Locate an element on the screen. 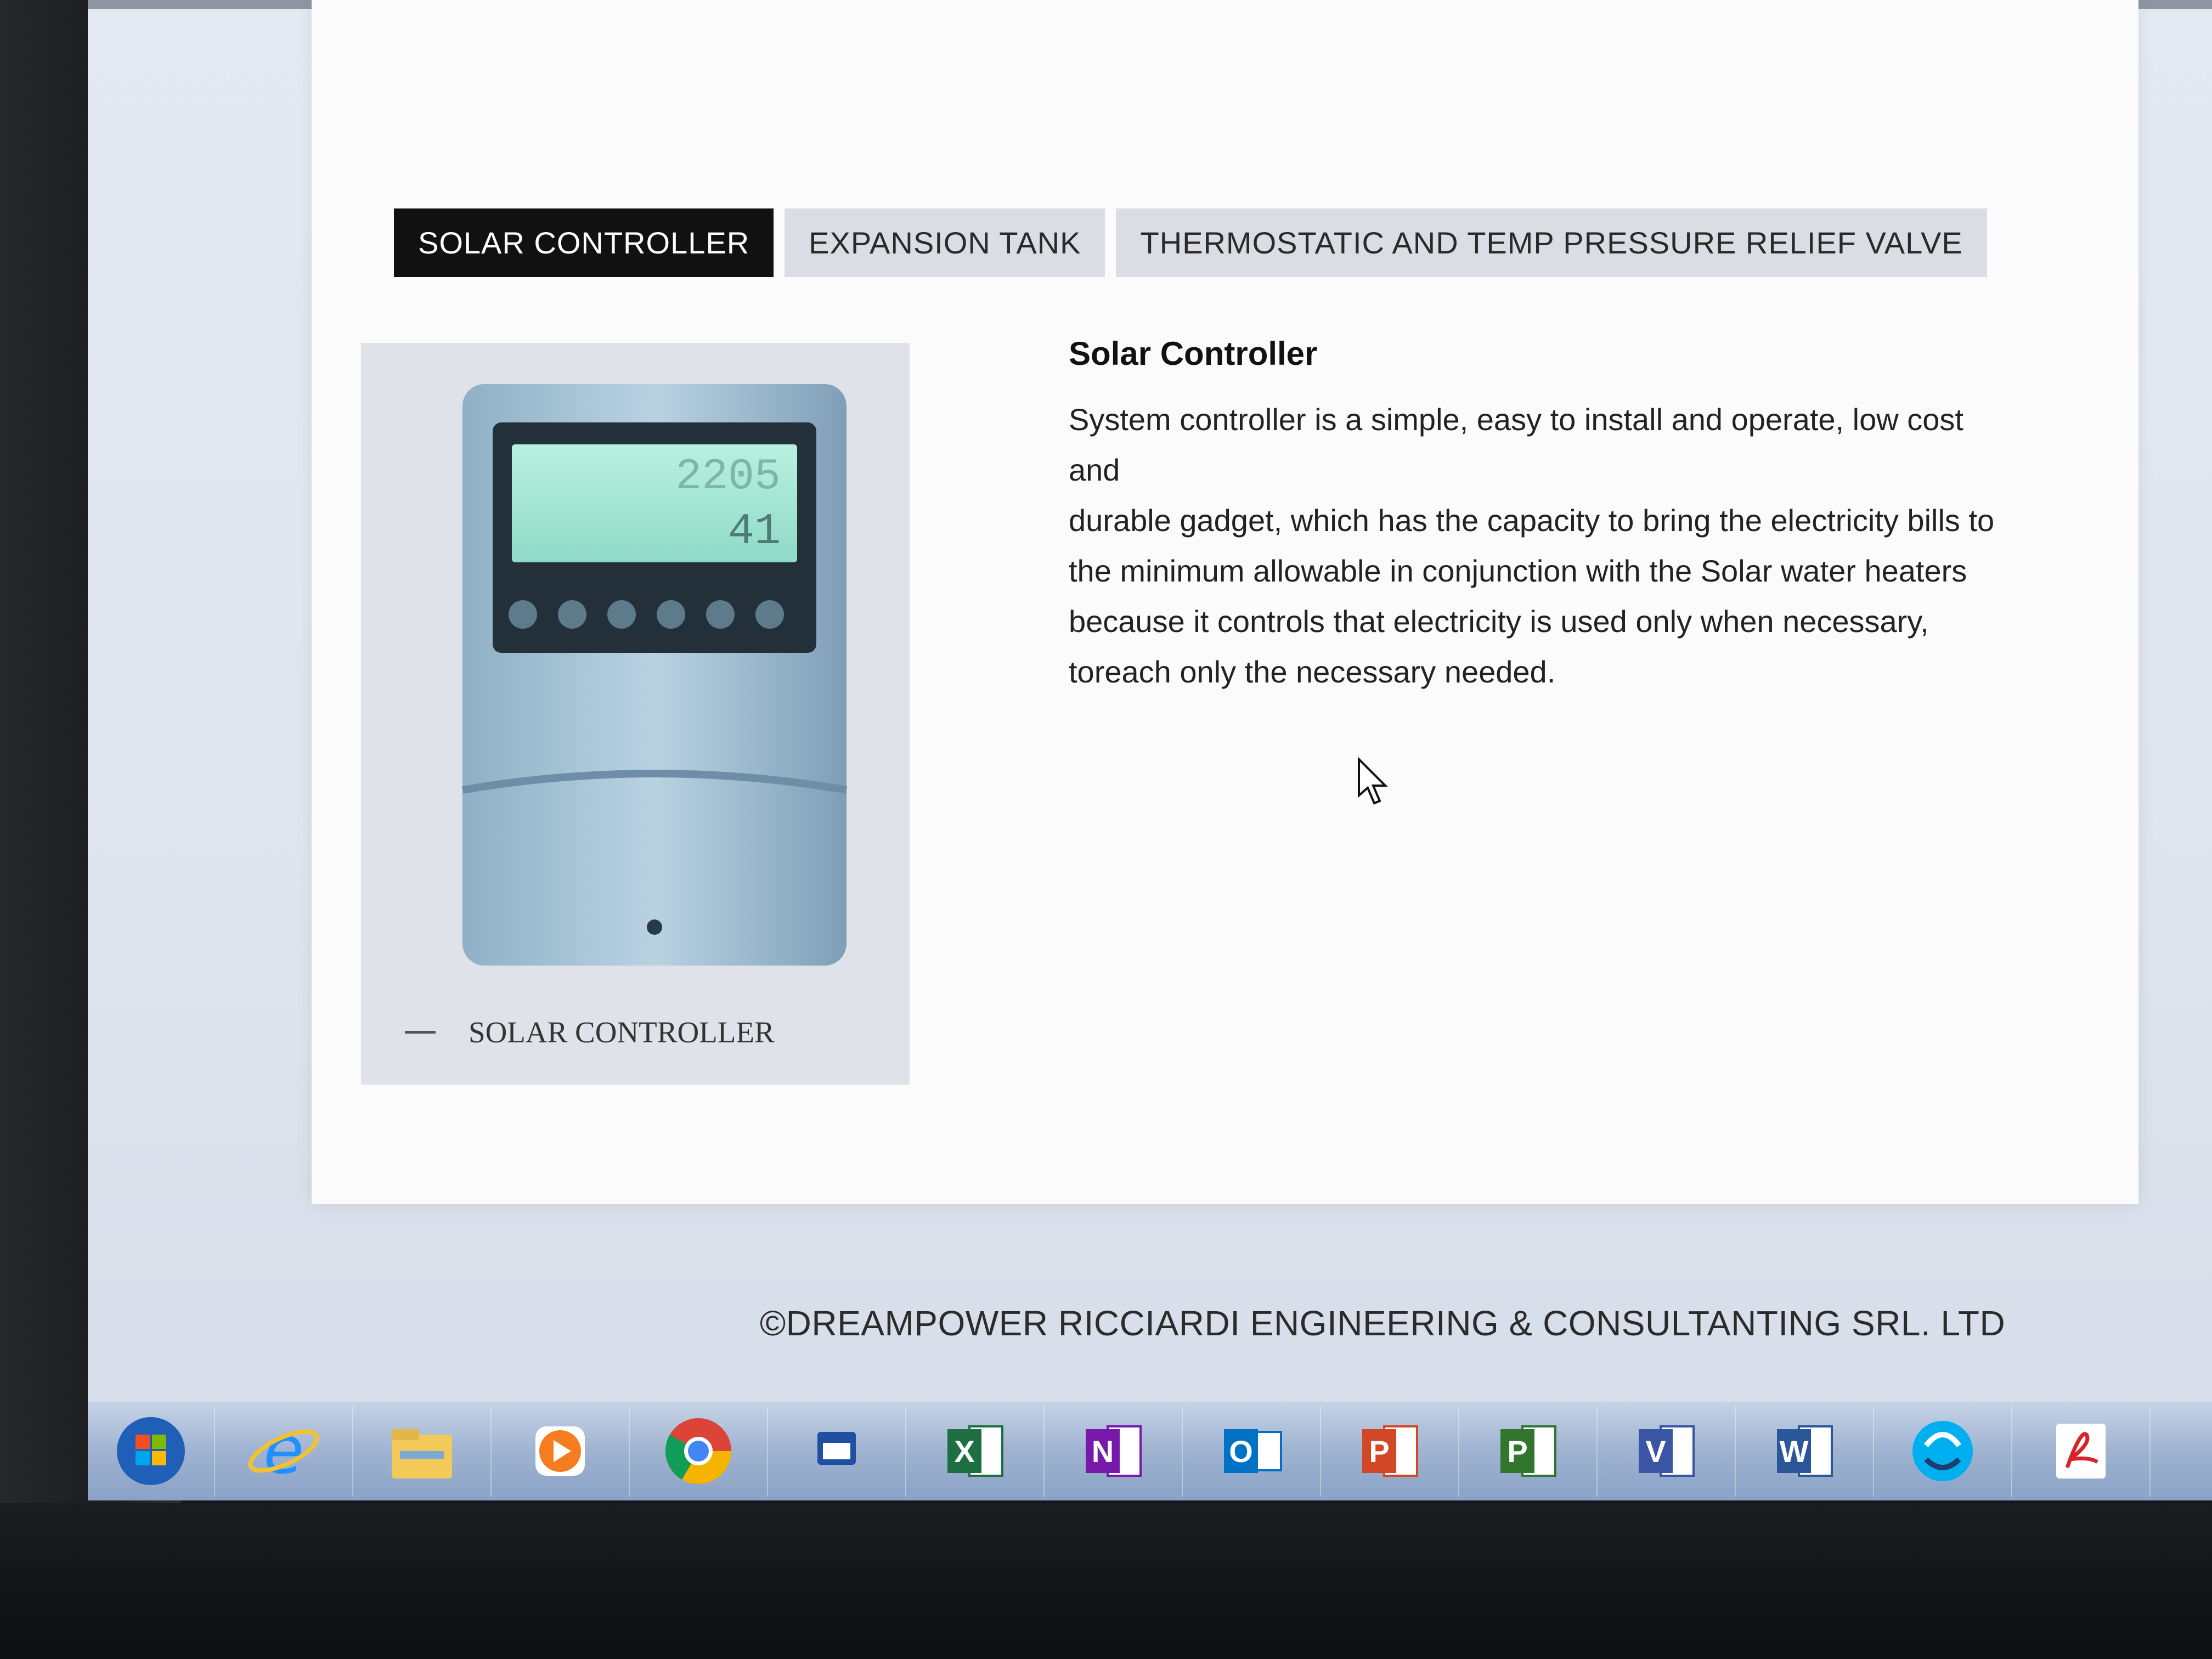 The width and height of the screenshot is (2212, 1659). solar-controller-image: 2205 41 is located at coordinates (654, 675).